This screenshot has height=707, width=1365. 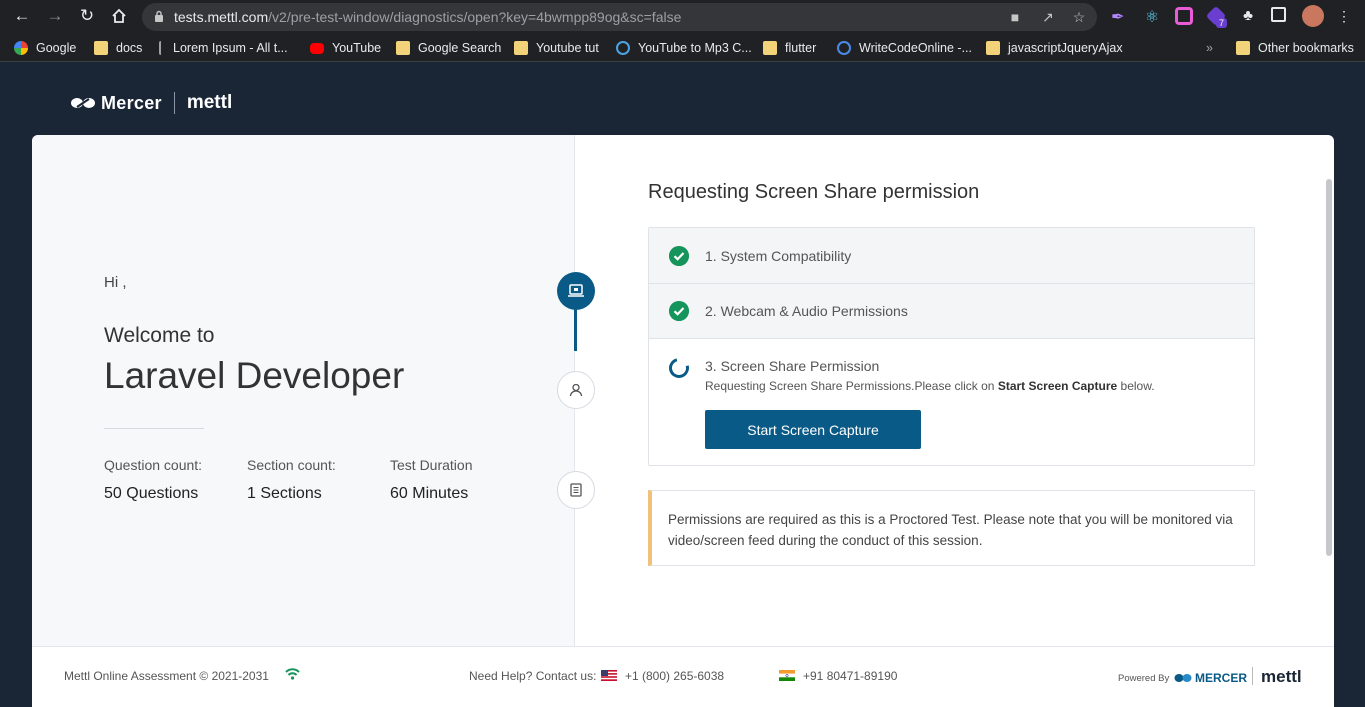 I want to click on help-text: Need Help? Contact us:, so click(x=533, y=676).